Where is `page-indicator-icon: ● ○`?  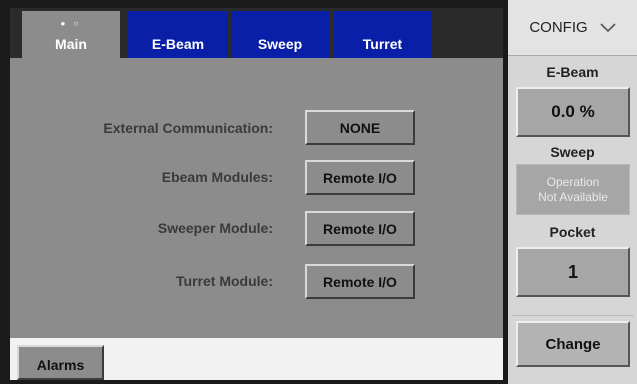 page-indicator-icon: ● ○ is located at coordinates (71, 23).